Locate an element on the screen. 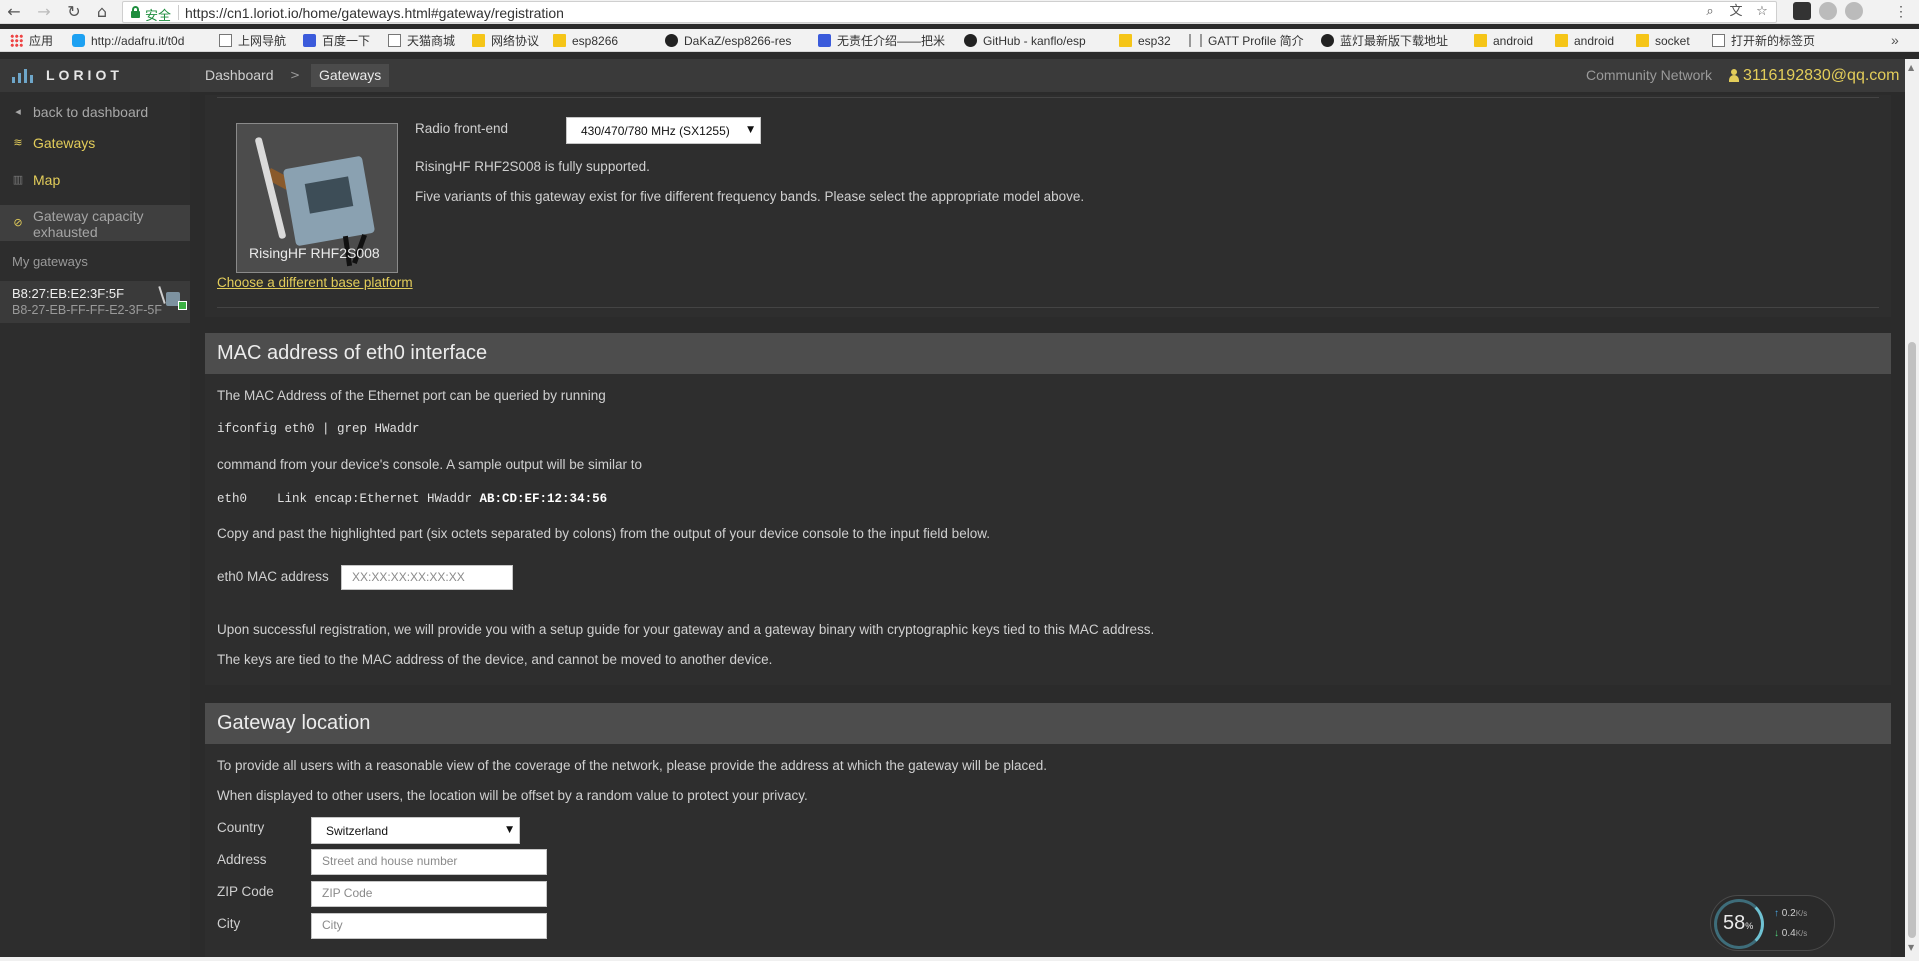 The height and width of the screenshot is (961, 1919). bookmark-item: socket is located at coordinates (1663, 40).